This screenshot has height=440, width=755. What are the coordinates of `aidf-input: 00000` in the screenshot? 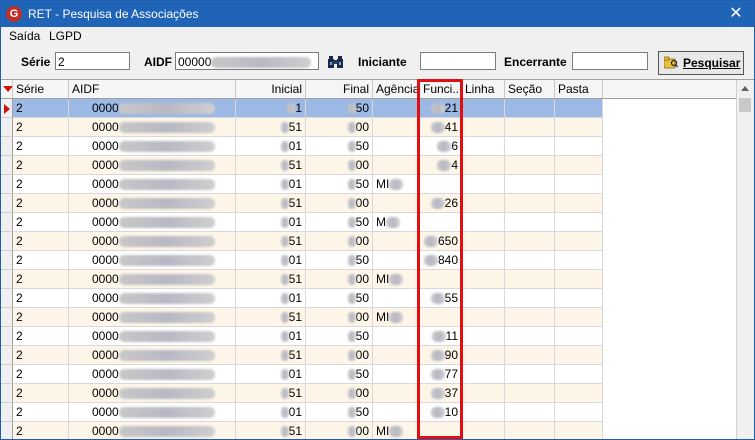 It's located at (247, 61).